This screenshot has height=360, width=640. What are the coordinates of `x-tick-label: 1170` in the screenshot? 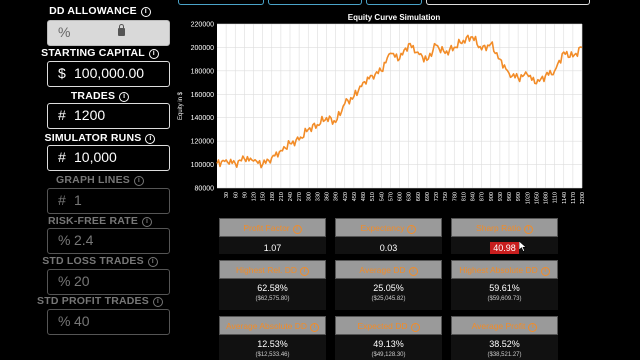 It's located at (574, 198).